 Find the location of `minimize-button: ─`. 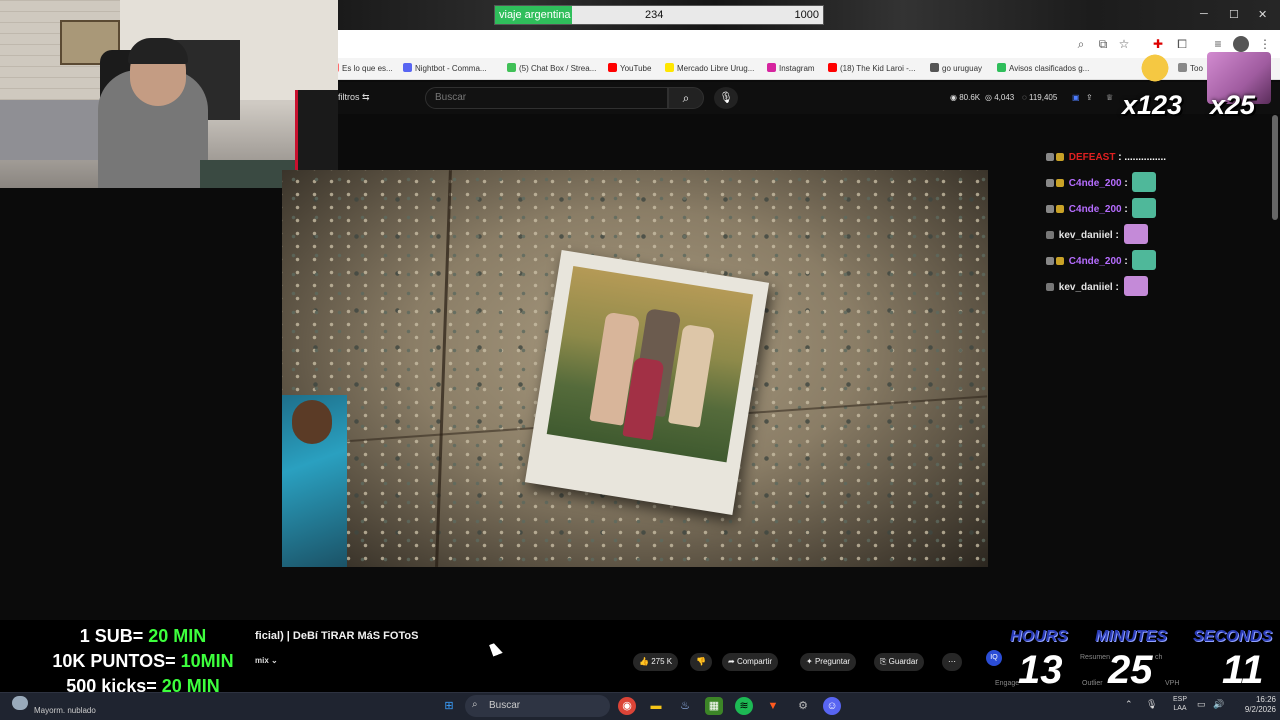

minimize-button: ─ is located at coordinates (1204, 14).